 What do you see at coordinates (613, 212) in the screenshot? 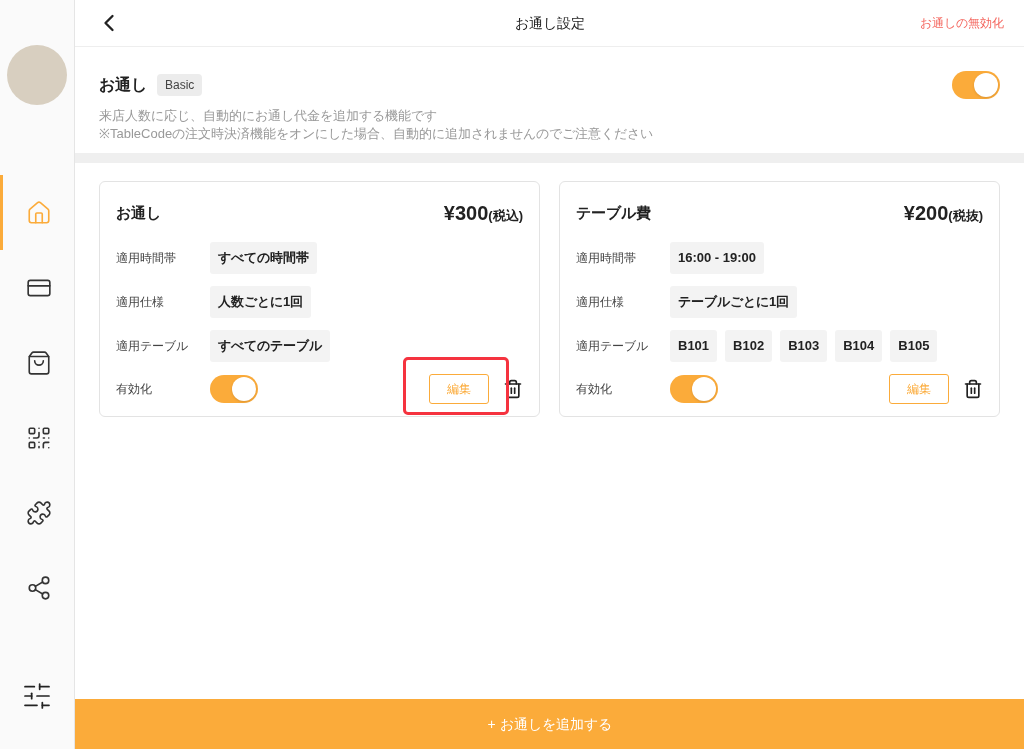
I see `fee-name: テーブル費` at bounding box center [613, 212].